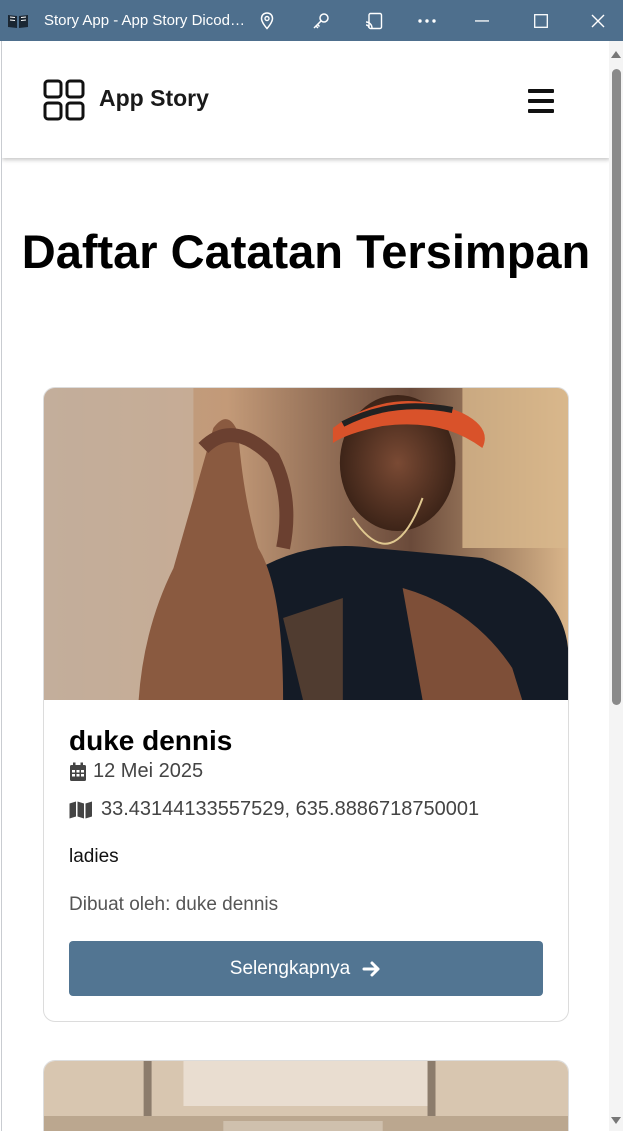 The width and height of the screenshot is (623, 1131). I want to click on scrollbar, so click(616, 586).